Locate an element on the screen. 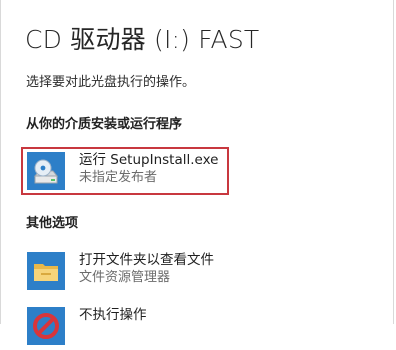  no-action-option: 不执行操作 is located at coordinates (125, 326).